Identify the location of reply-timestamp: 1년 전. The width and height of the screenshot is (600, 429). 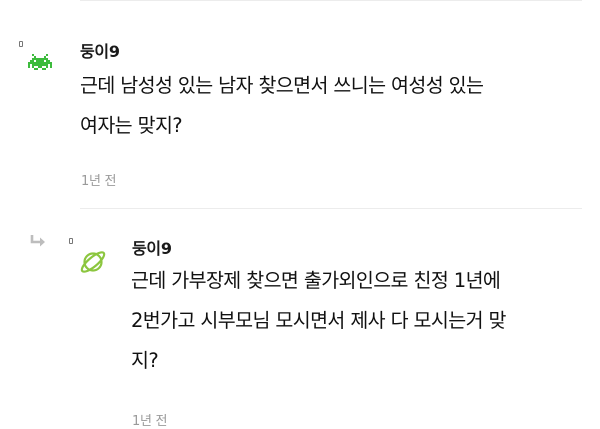
(150, 421).